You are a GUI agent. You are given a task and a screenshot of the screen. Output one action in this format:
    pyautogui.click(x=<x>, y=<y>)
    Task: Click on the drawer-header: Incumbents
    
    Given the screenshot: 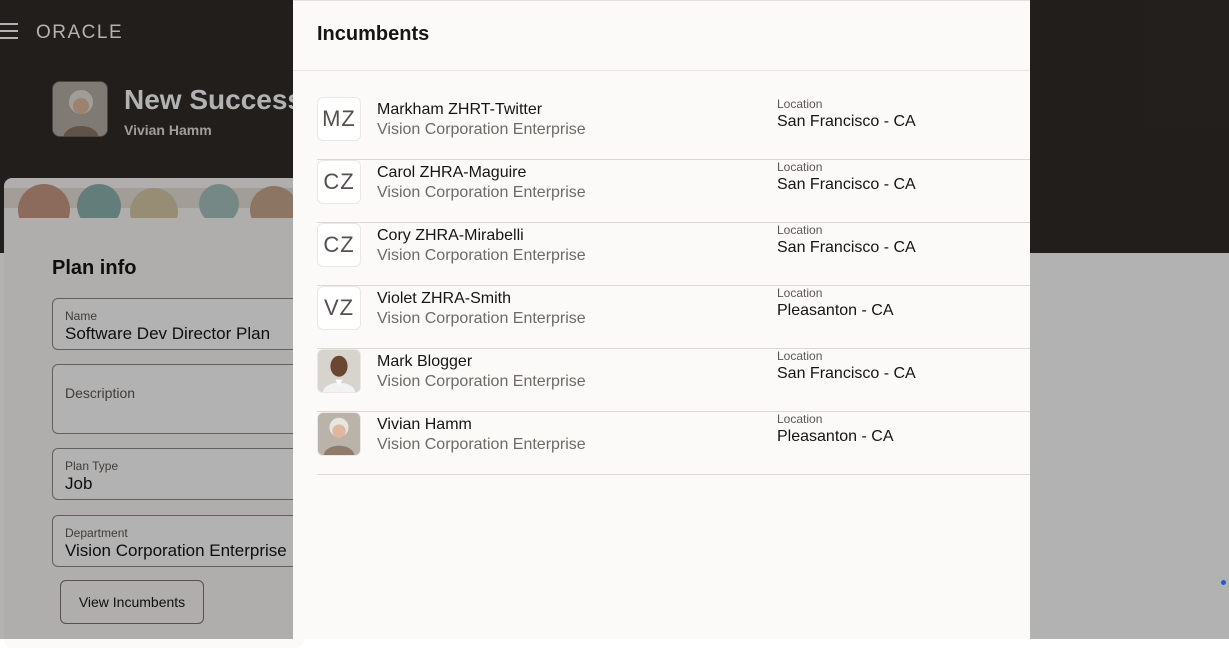 What is the action you would take?
    pyautogui.click(x=661, y=36)
    